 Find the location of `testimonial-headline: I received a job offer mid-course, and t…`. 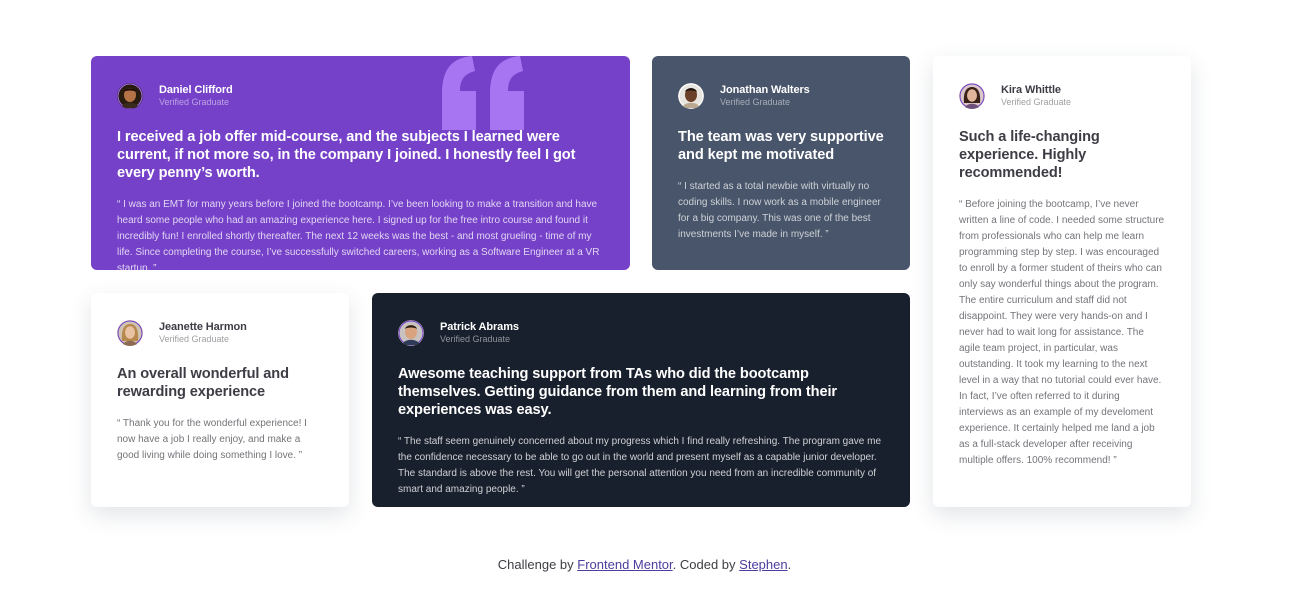

testimonial-headline: I received a job offer mid-course, and t… is located at coordinates (346, 155).